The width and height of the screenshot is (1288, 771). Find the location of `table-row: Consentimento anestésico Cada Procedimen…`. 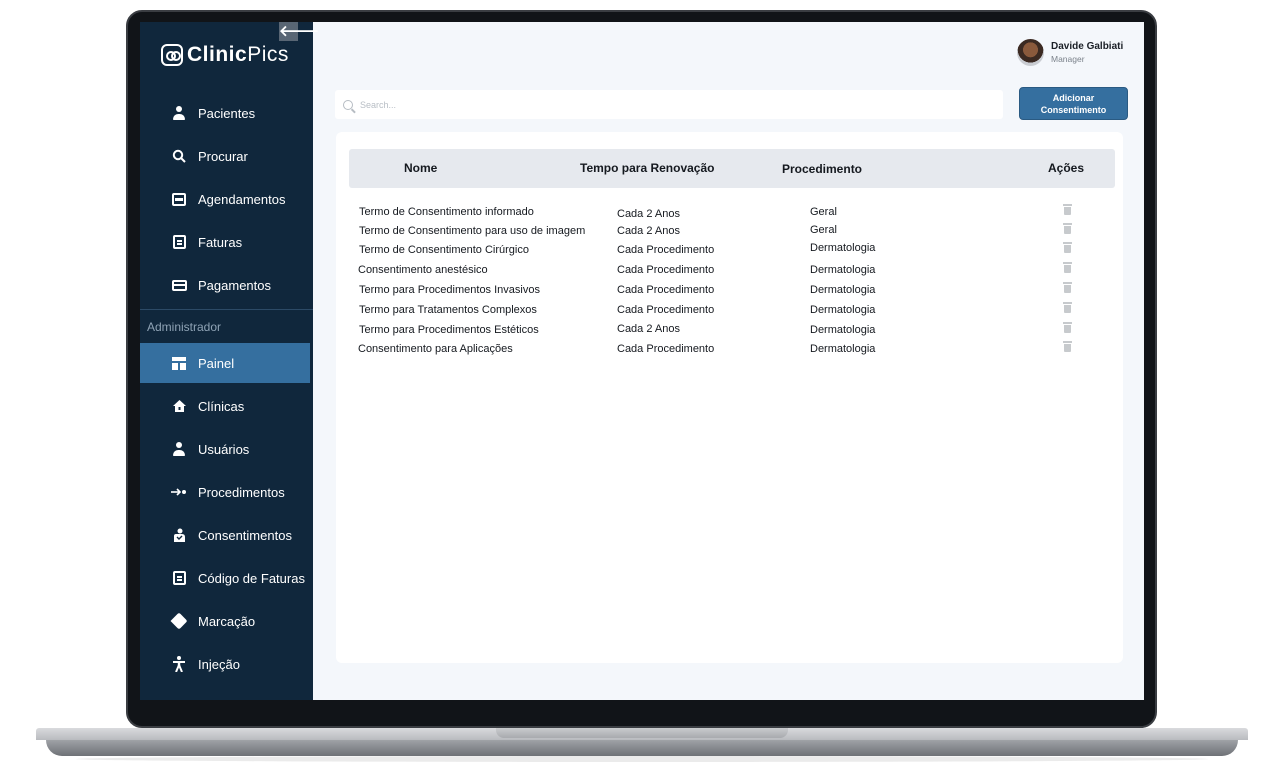

table-row: Consentimento anestésico Cada Procedimen… is located at coordinates (729, 272).